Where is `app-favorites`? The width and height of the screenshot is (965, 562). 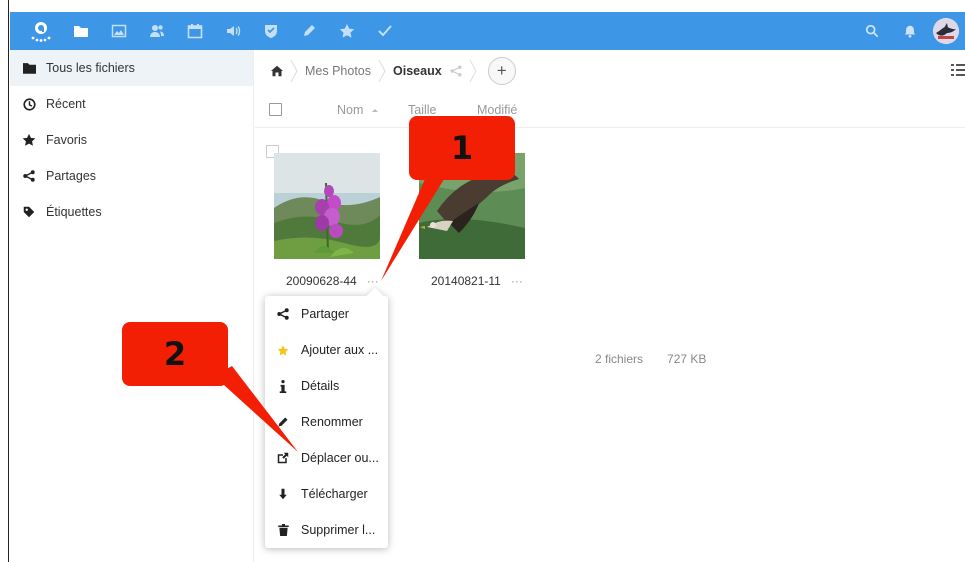
app-favorites is located at coordinates (347, 31).